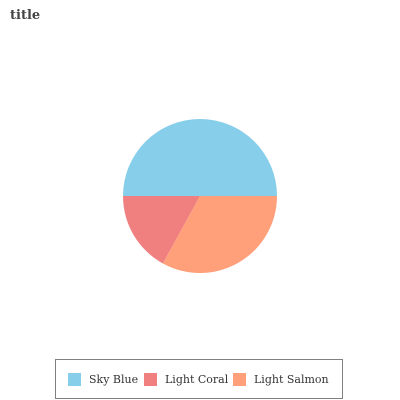 The image size is (400, 400). I want to click on pie-chart, so click(200, 196).